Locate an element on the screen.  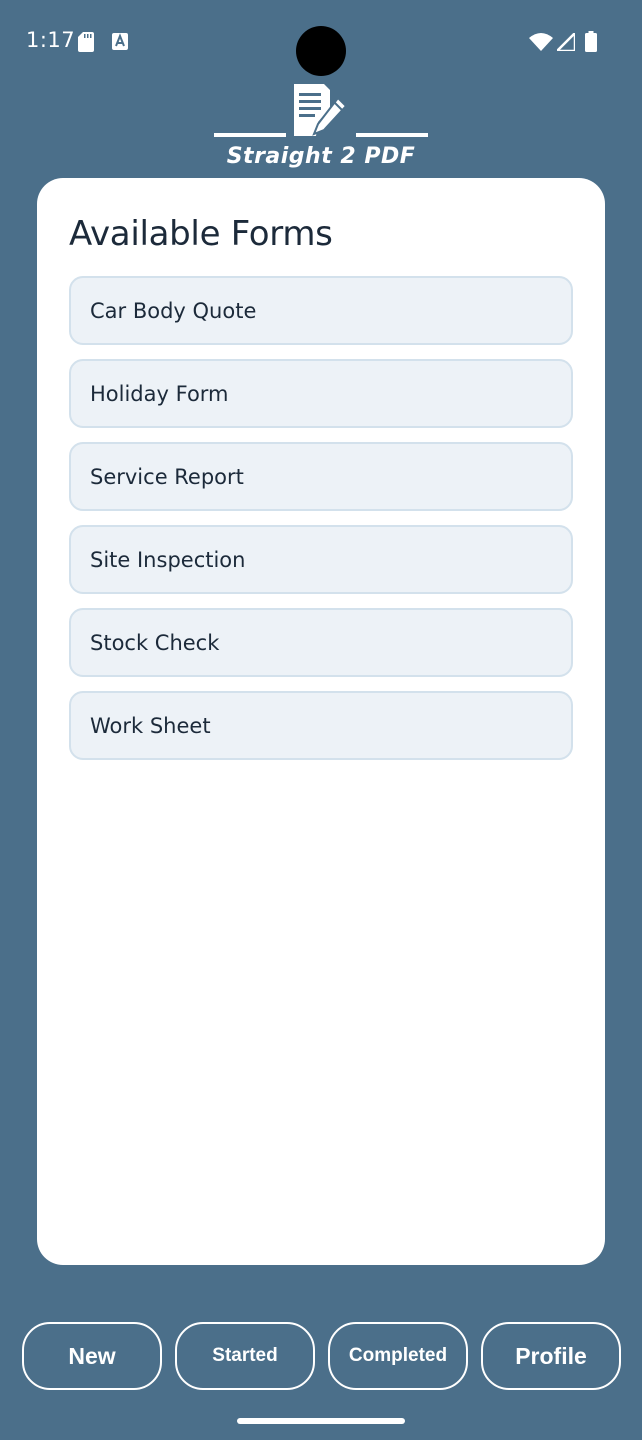
profile-button: Profile is located at coordinates (551, 1356).